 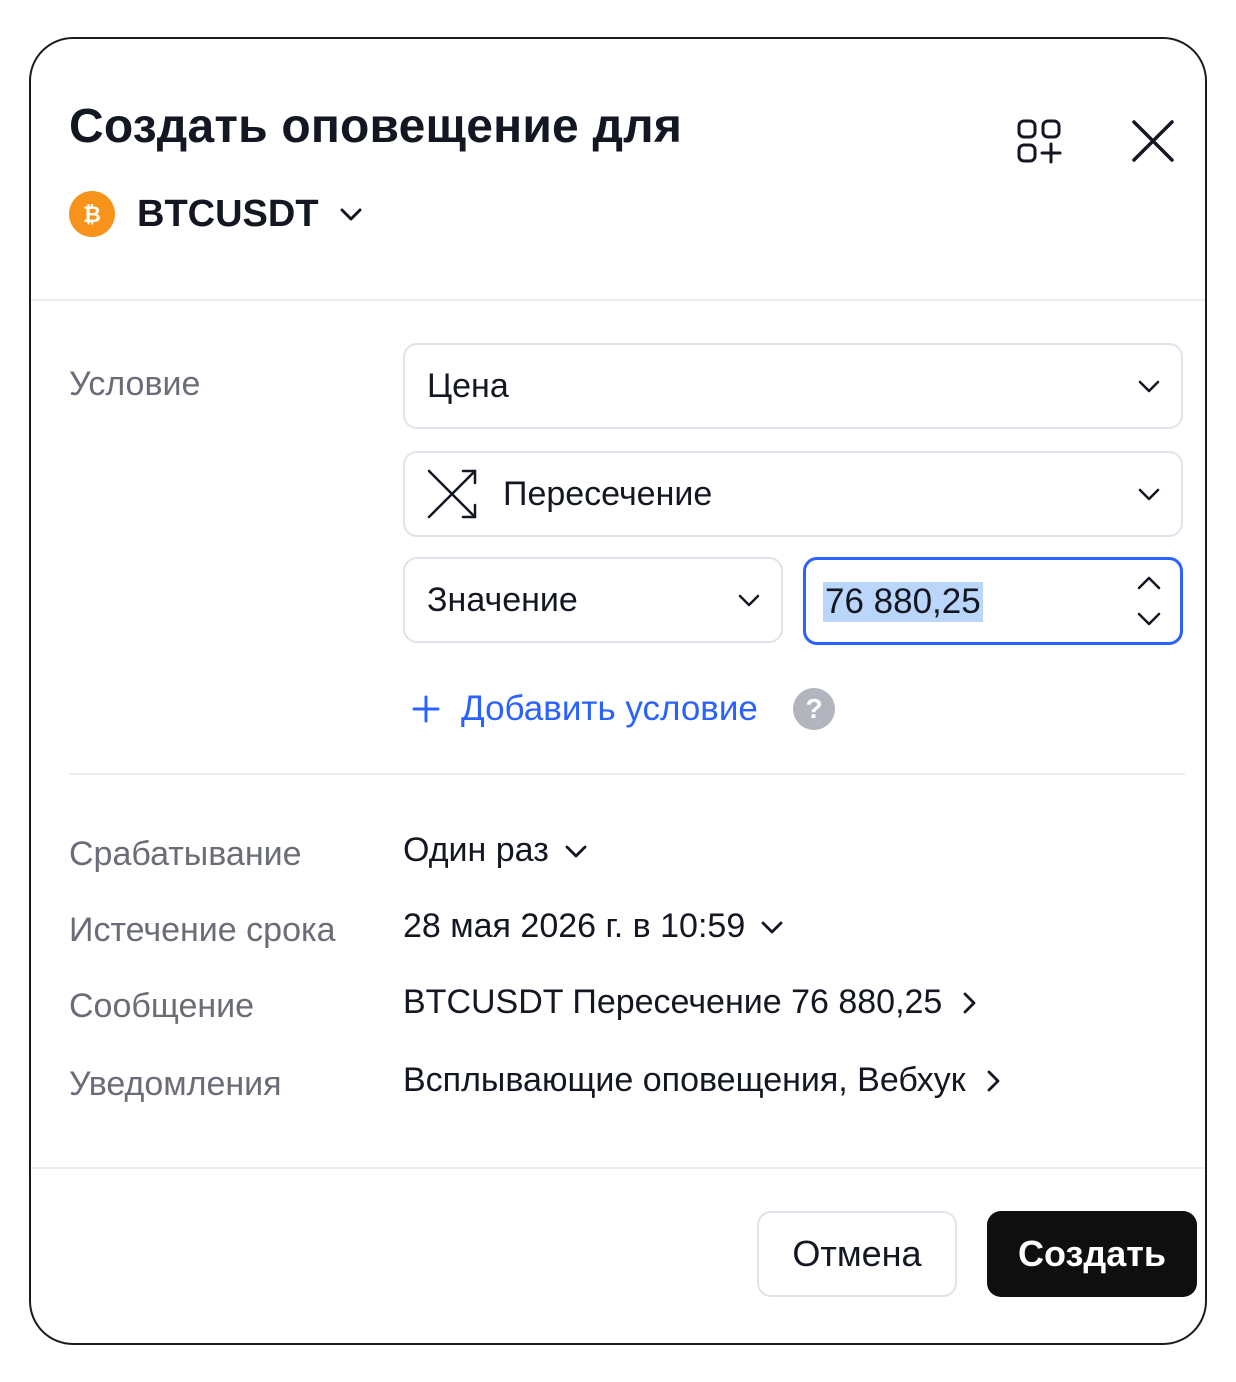 What do you see at coordinates (175, 1084) in the screenshot?
I see `notifications-label: Уведомления` at bounding box center [175, 1084].